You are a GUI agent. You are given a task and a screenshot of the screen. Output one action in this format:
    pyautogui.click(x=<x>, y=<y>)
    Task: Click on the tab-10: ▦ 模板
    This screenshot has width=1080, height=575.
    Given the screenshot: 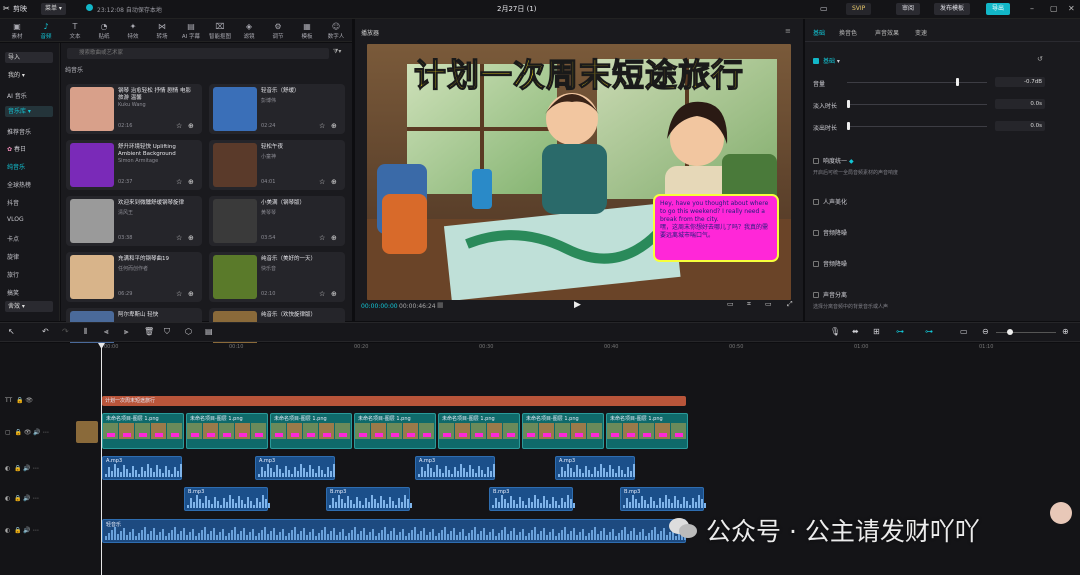 What is the action you would take?
    pyautogui.click(x=307, y=31)
    